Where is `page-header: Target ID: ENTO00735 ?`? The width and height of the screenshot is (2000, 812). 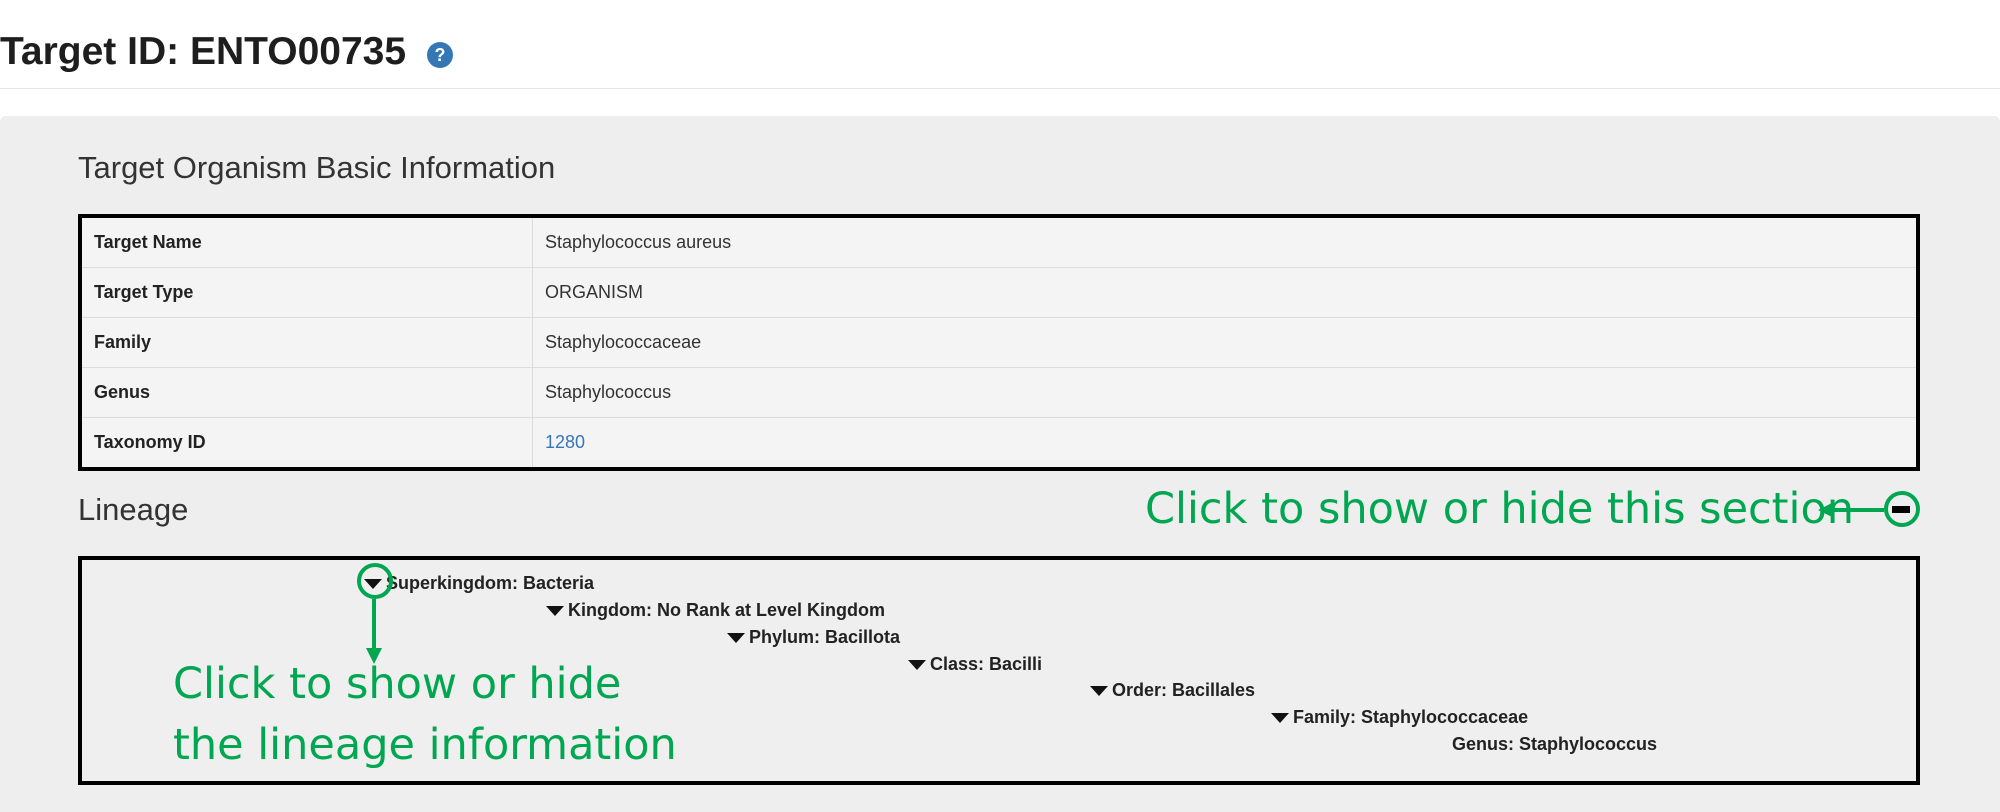
page-header: Target ID: ENTO00735 ? is located at coordinates (1000, 44).